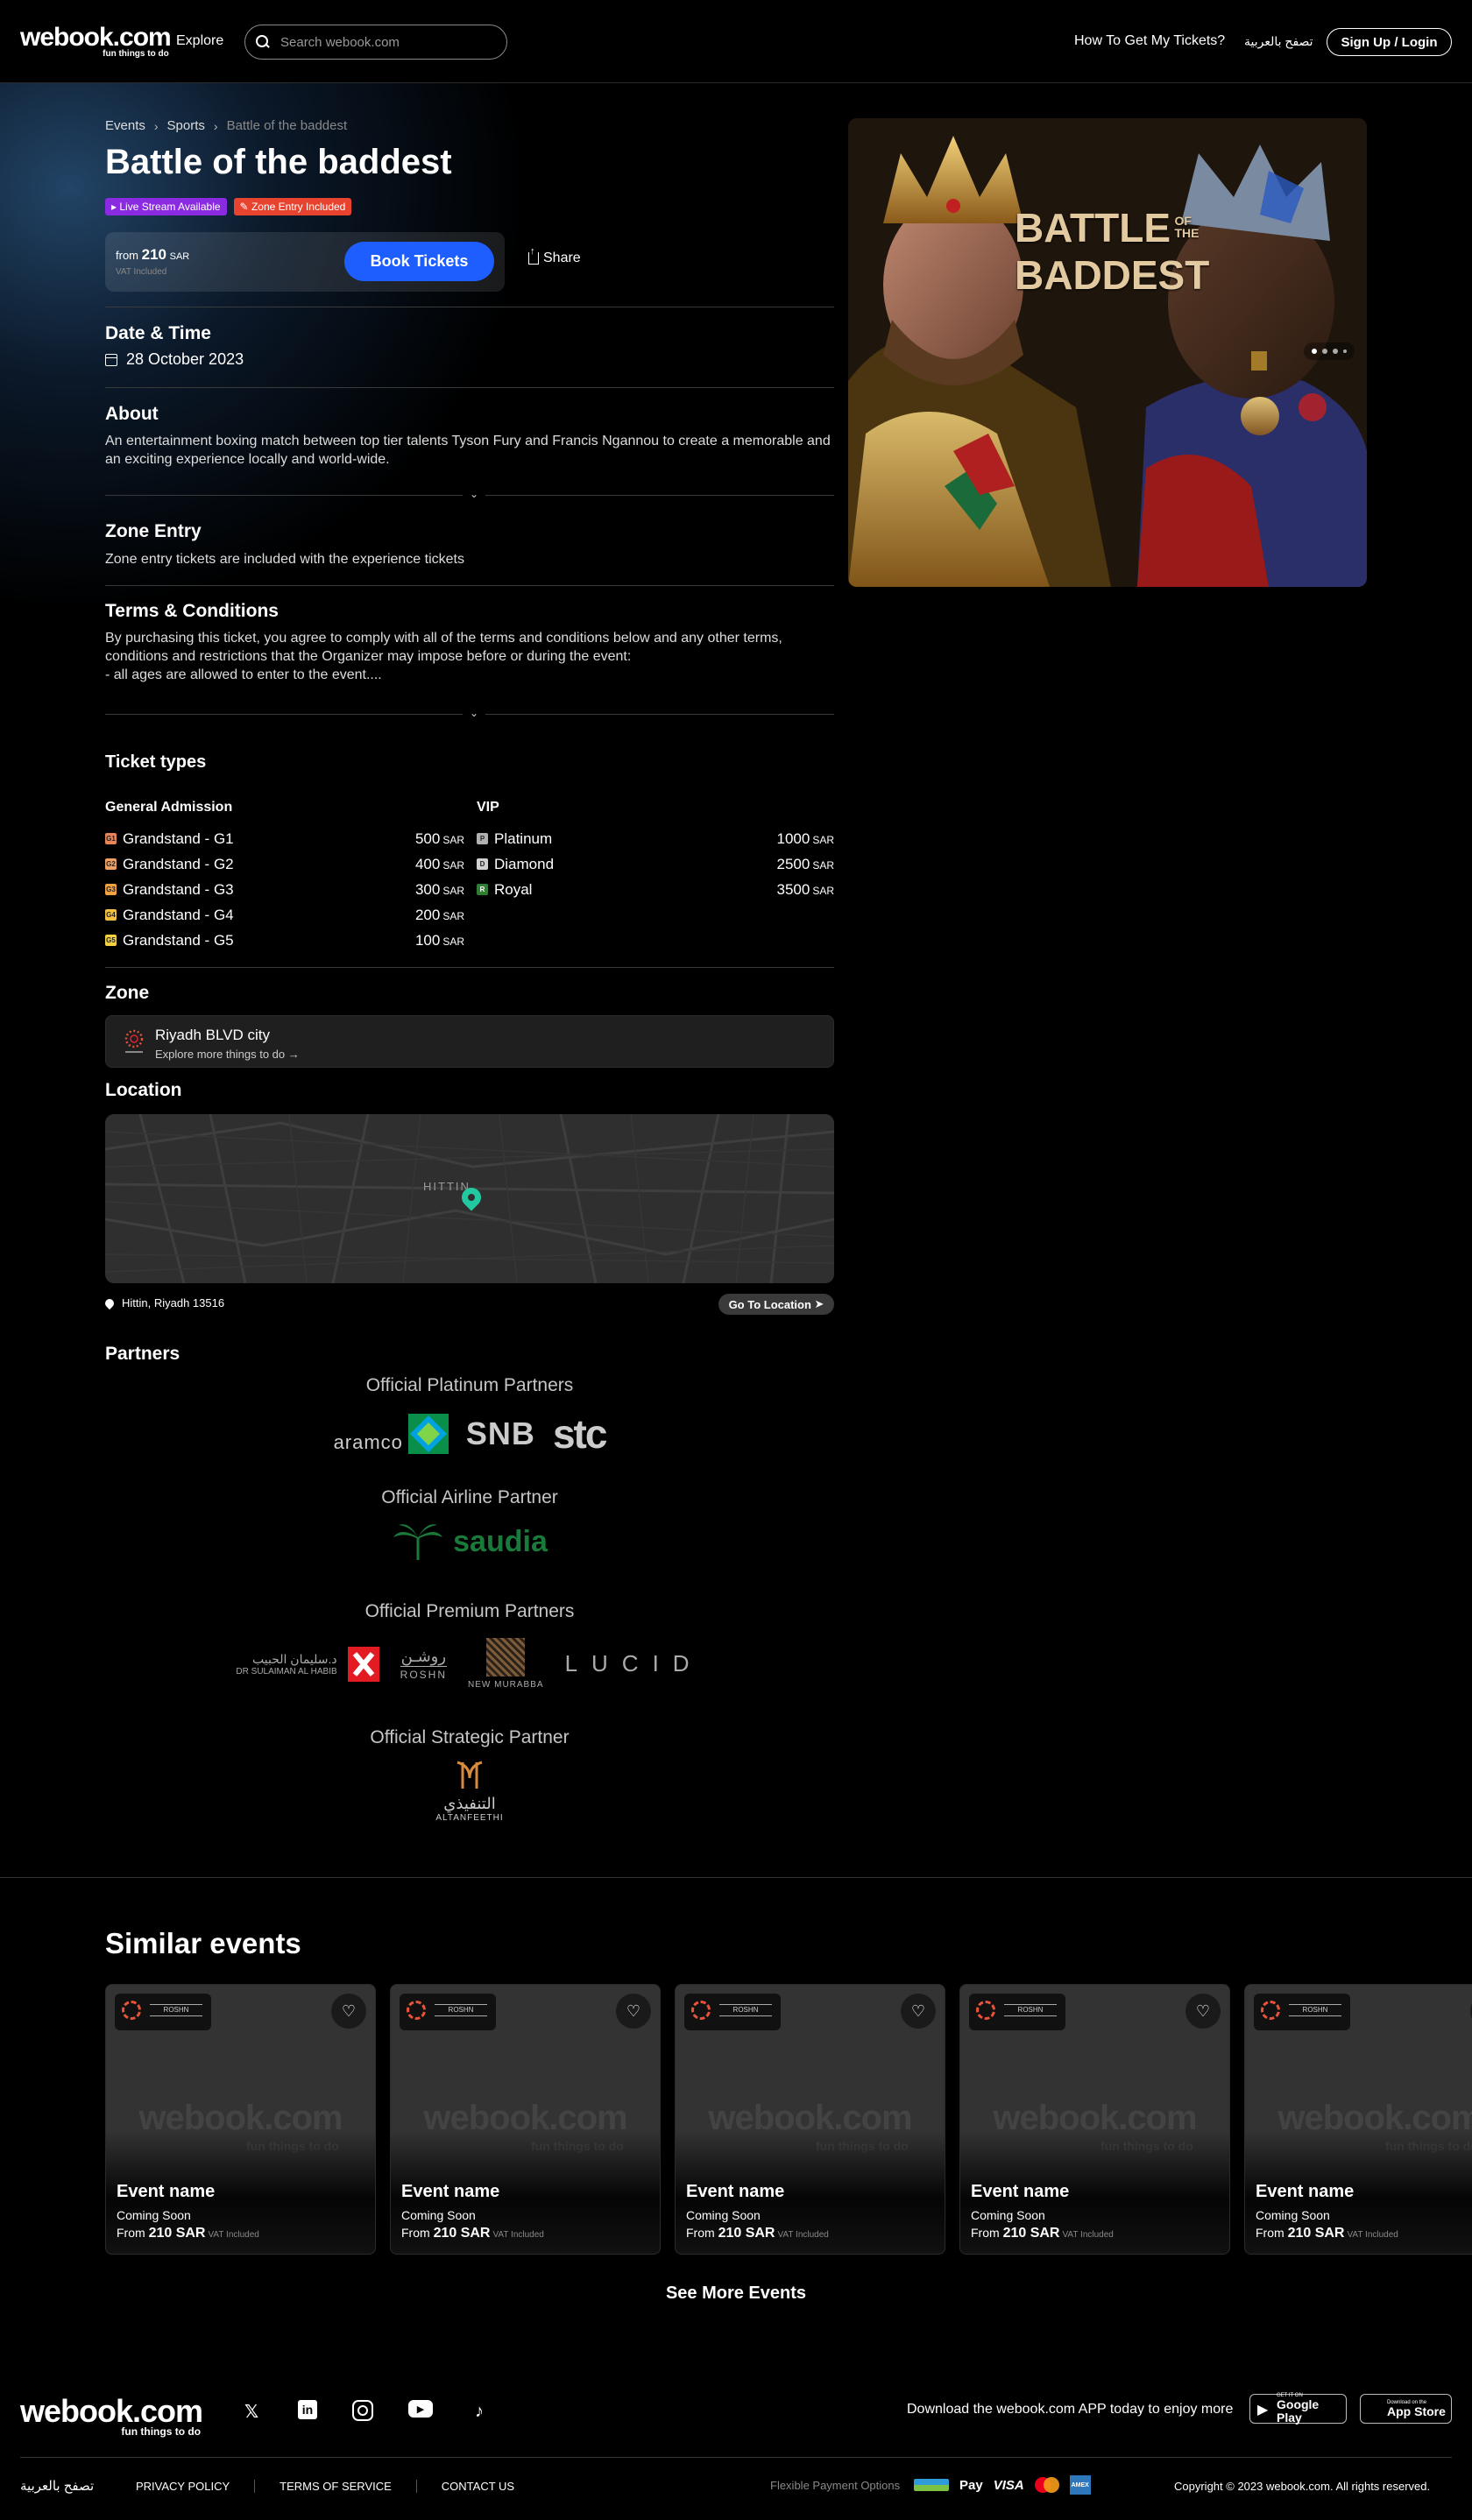 This screenshot has width=1472, height=2520. What do you see at coordinates (153, 531) in the screenshot?
I see `zone-entry-heading: Zone Entry` at bounding box center [153, 531].